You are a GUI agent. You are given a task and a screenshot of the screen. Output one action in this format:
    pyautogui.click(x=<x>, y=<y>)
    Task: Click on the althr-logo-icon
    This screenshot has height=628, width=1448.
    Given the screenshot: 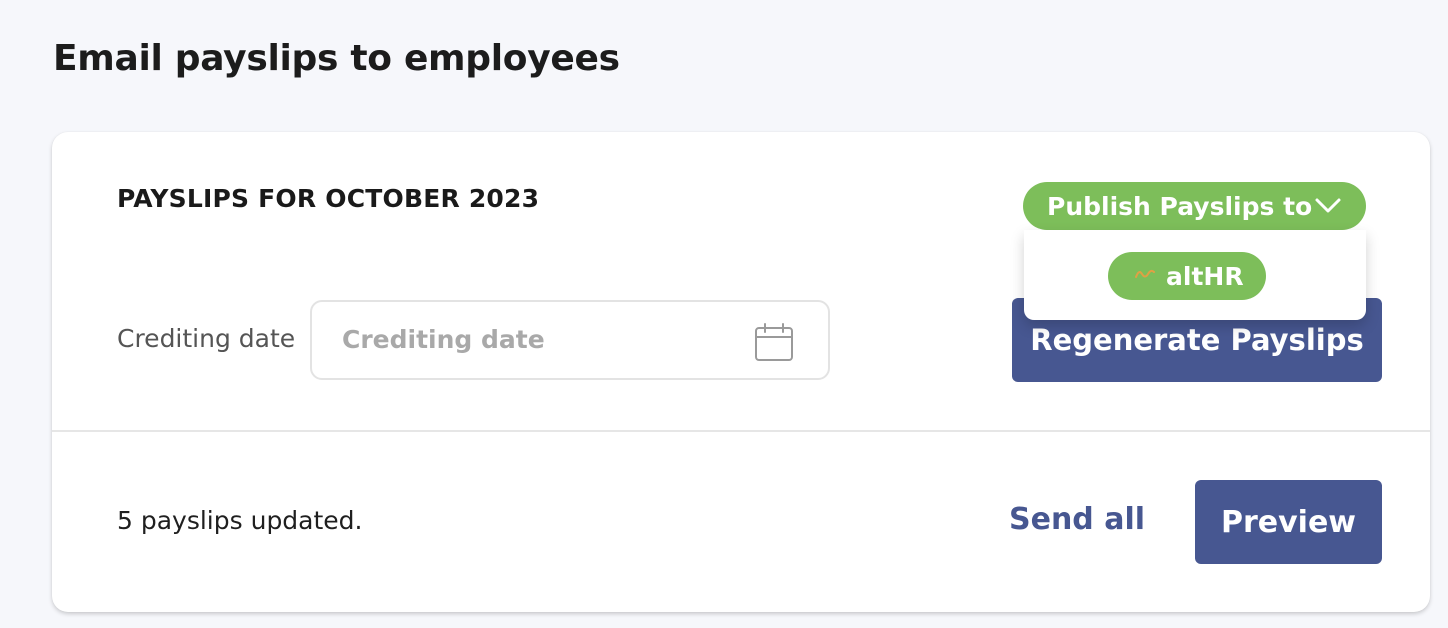 What is the action you would take?
    pyautogui.click(x=1145, y=273)
    